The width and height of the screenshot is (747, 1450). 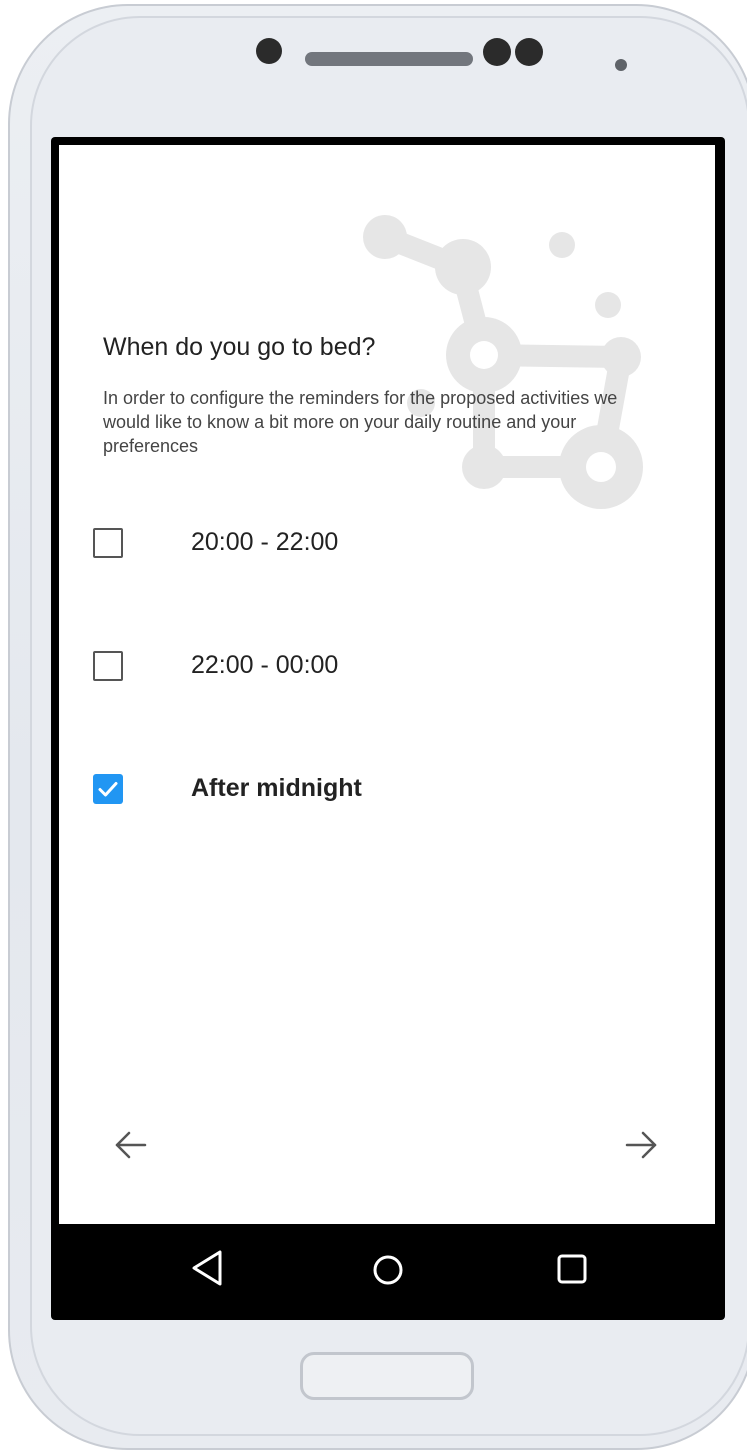 What do you see at coordinates (621, 65) in the screenshot?
I see `proximity-sensor` at bounding box center [621, 65].